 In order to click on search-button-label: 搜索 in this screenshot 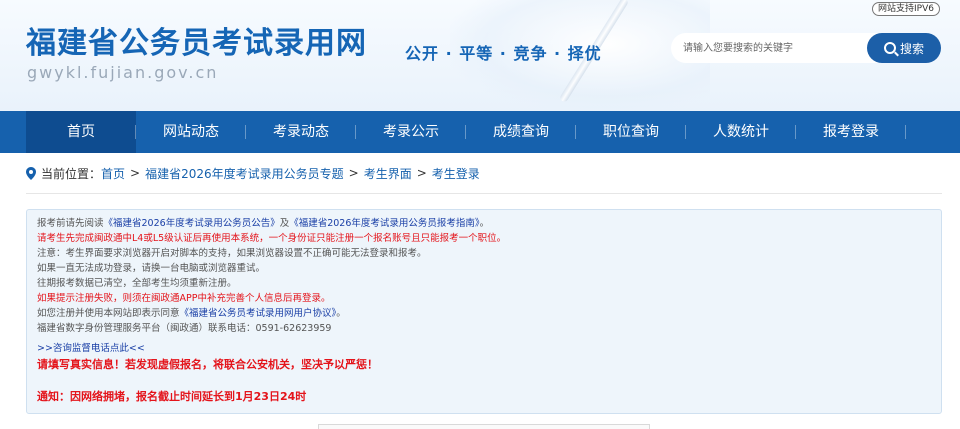, I will do `click(911, 48)`.